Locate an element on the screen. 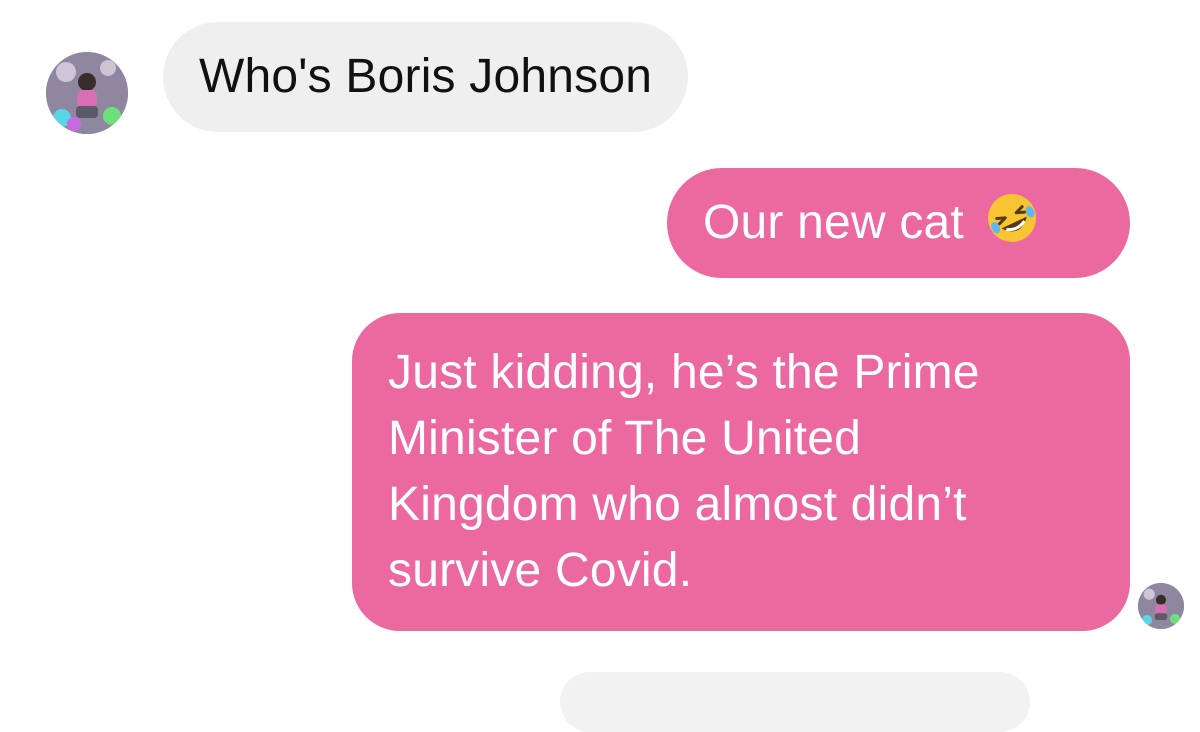 The width and height of the screenshot is (1200, 732). contact-avatar is located at coordinates (87, 93).